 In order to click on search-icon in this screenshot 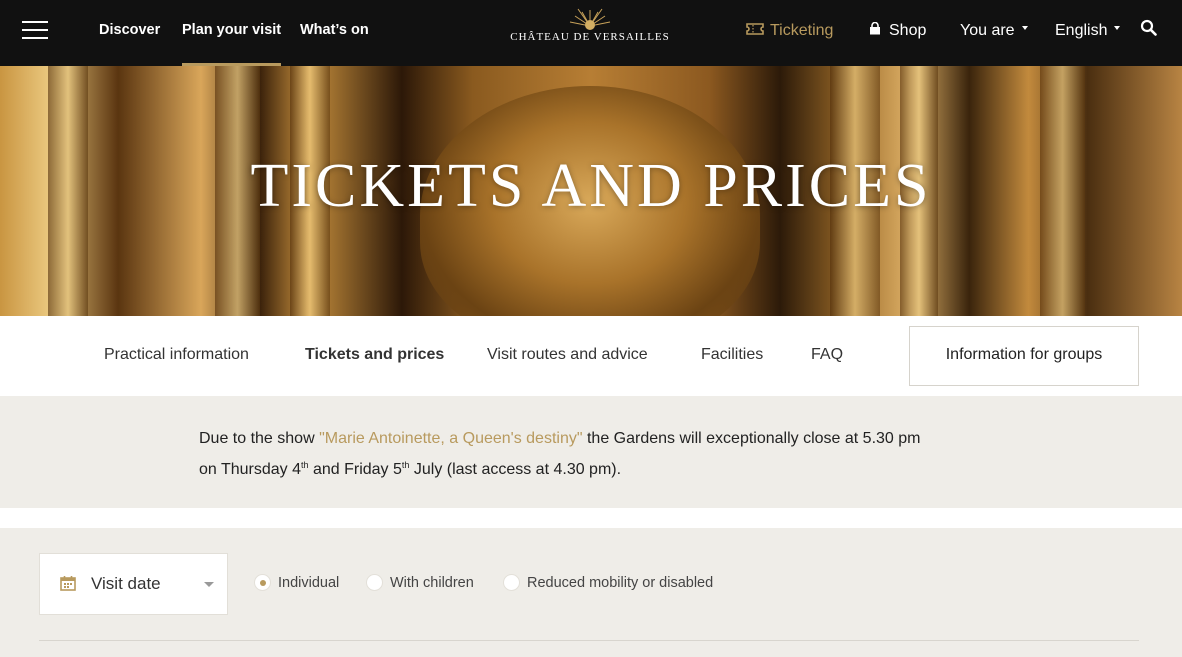, I will do `click(1148, 28)`.